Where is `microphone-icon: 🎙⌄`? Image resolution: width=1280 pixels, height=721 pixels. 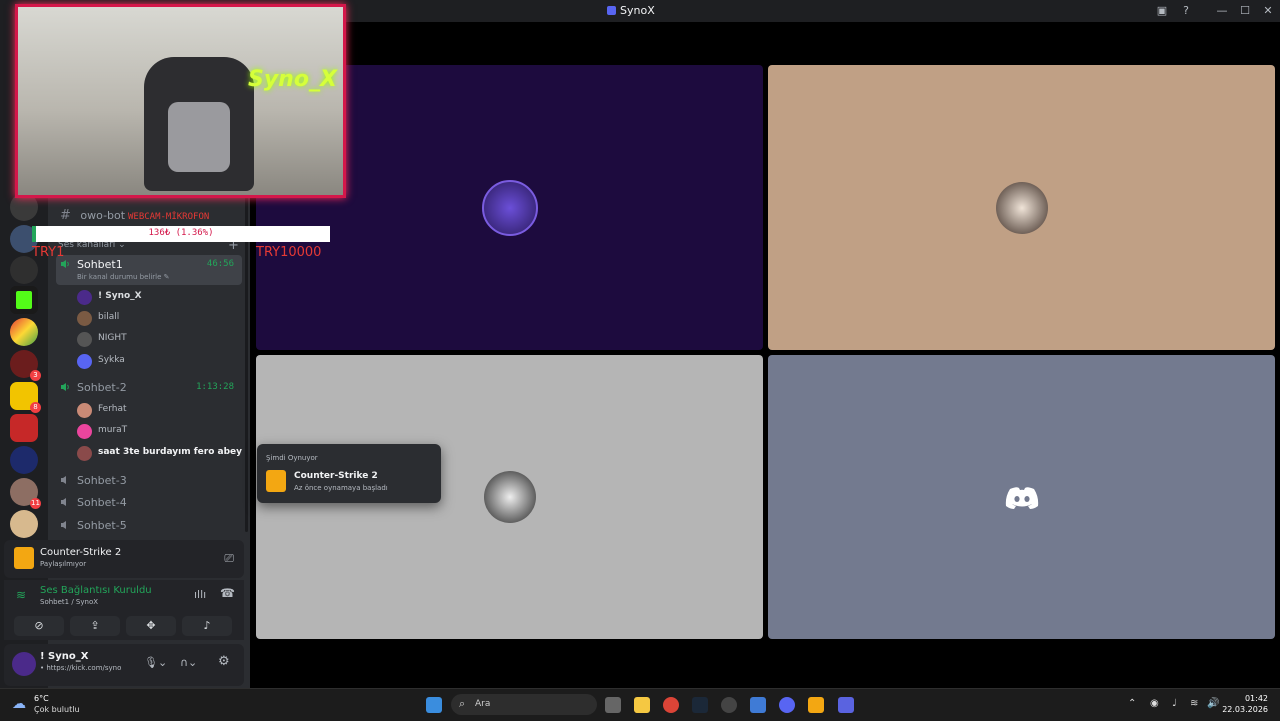
microphone-icon: 🎙⌄ is located at coordinates (155, 662).